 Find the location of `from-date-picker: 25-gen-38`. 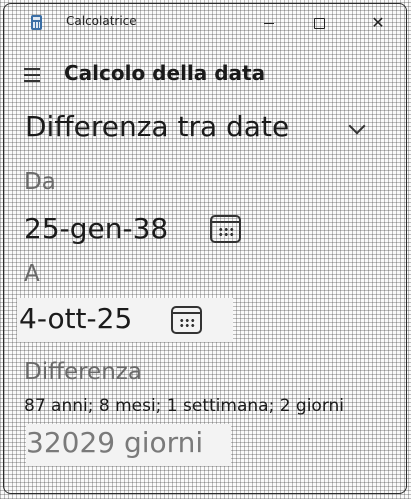

from-date-picker: 25-gen-38 is located at coordinates (138, 230).